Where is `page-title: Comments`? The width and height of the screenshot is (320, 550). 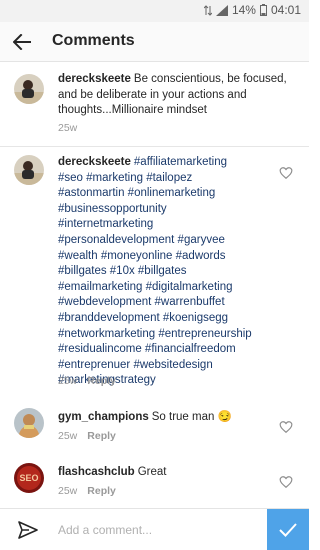 page-title: Comments is located at coordinates (93, 40).